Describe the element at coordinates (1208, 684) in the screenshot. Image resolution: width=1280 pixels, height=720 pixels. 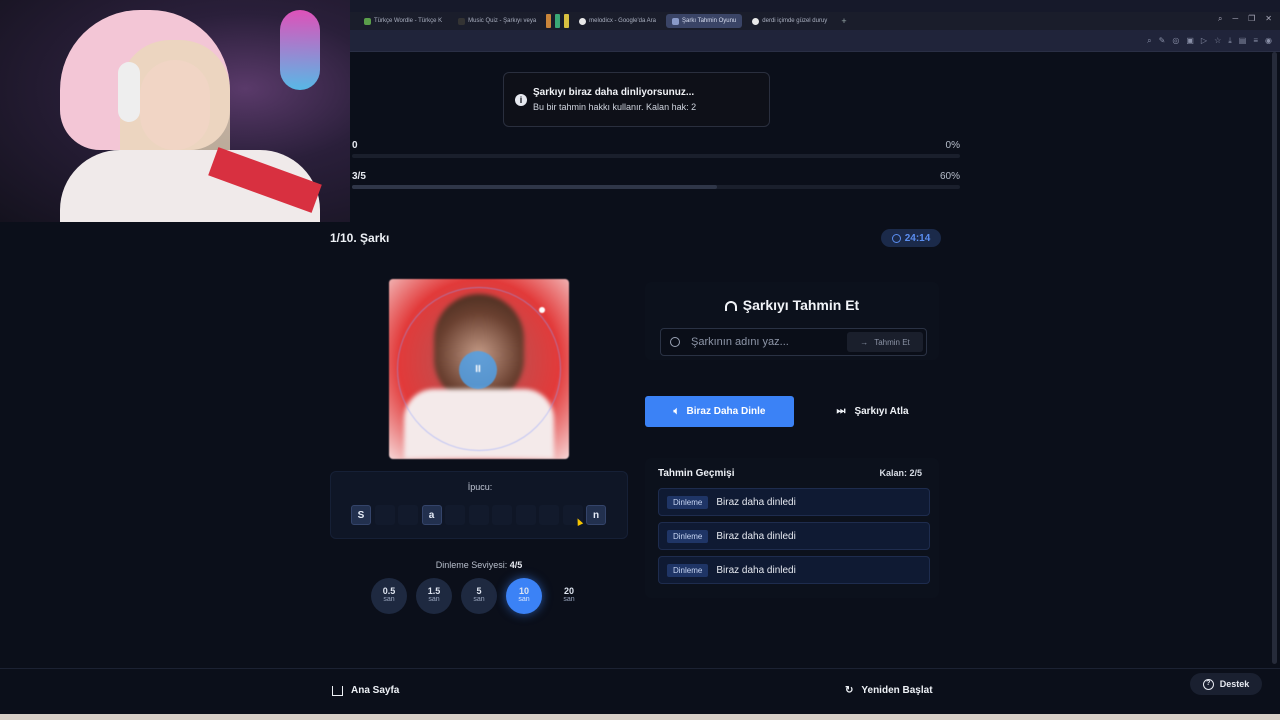
I see `help-icon: ?` at that location.